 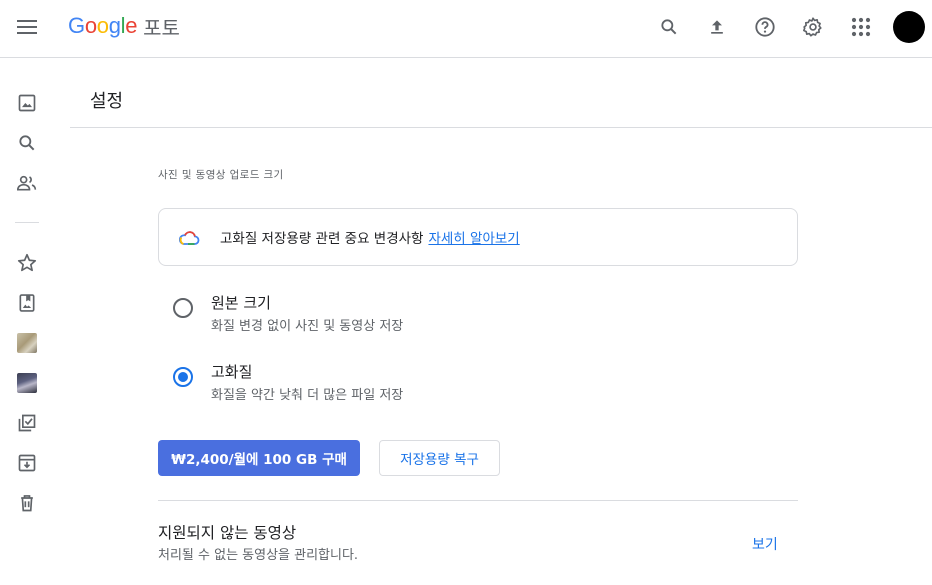 I want to click on radio-original-quality, so click(x=183, y=308).